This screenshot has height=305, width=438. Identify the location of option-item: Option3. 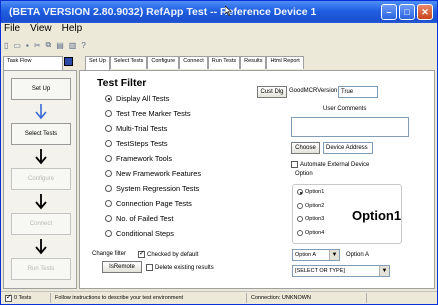
(310, 219).